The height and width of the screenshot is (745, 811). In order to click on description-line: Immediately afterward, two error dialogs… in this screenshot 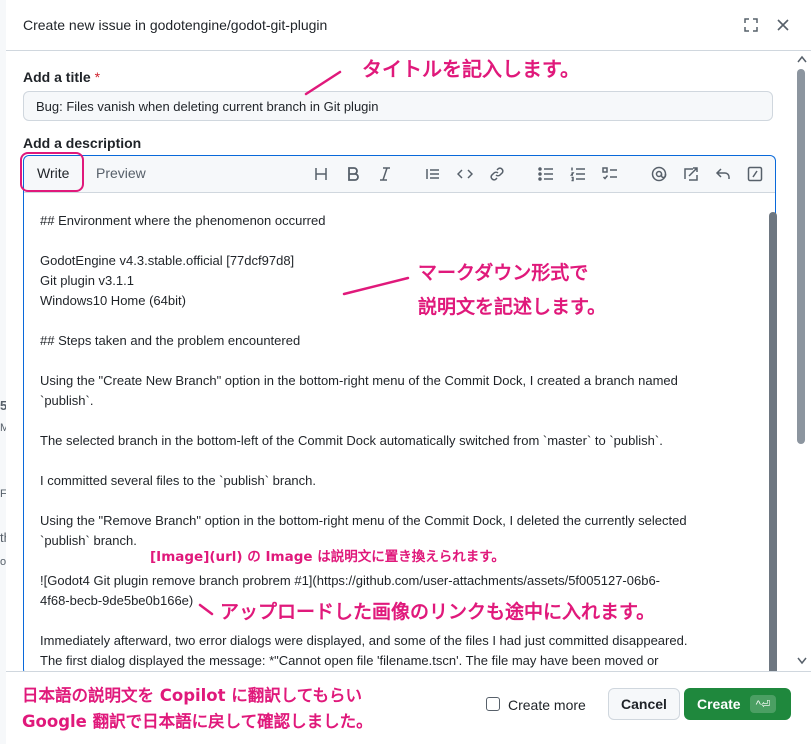, I will do `click(364, 640)`.